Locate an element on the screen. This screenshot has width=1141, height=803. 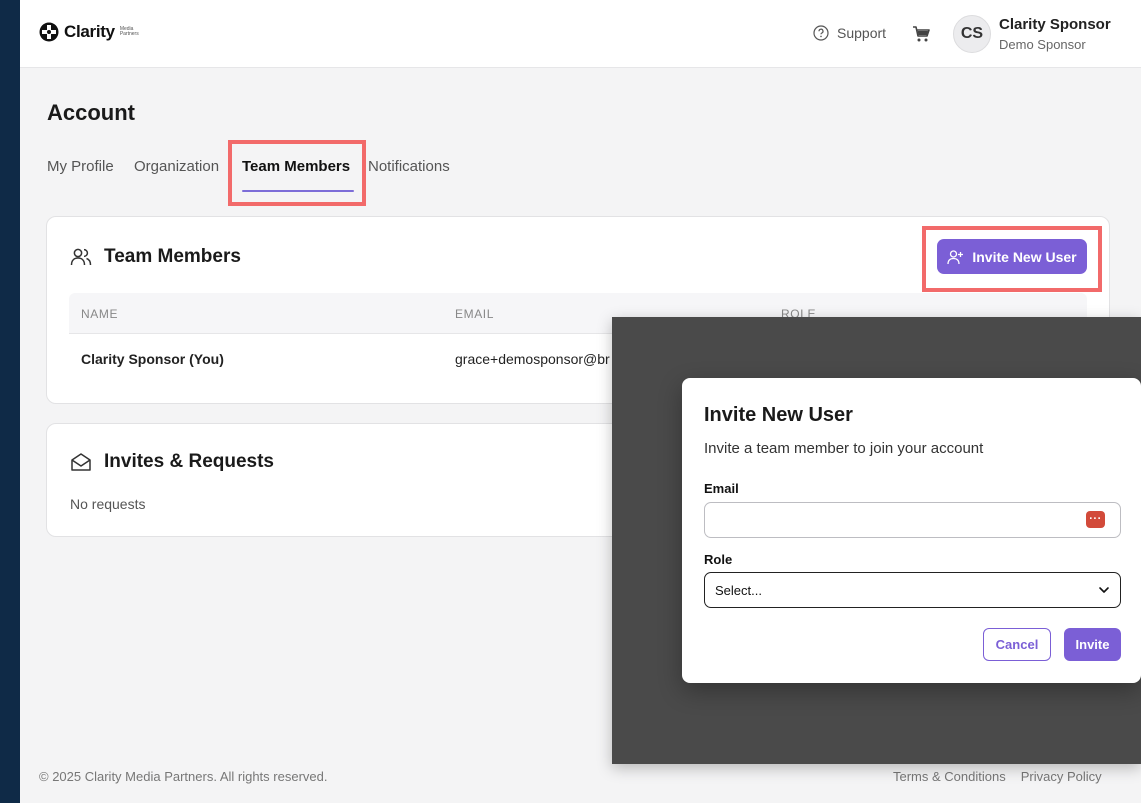
footer-links: Terms & Conditions Privacy Policy is located at coordinates (997, 776).